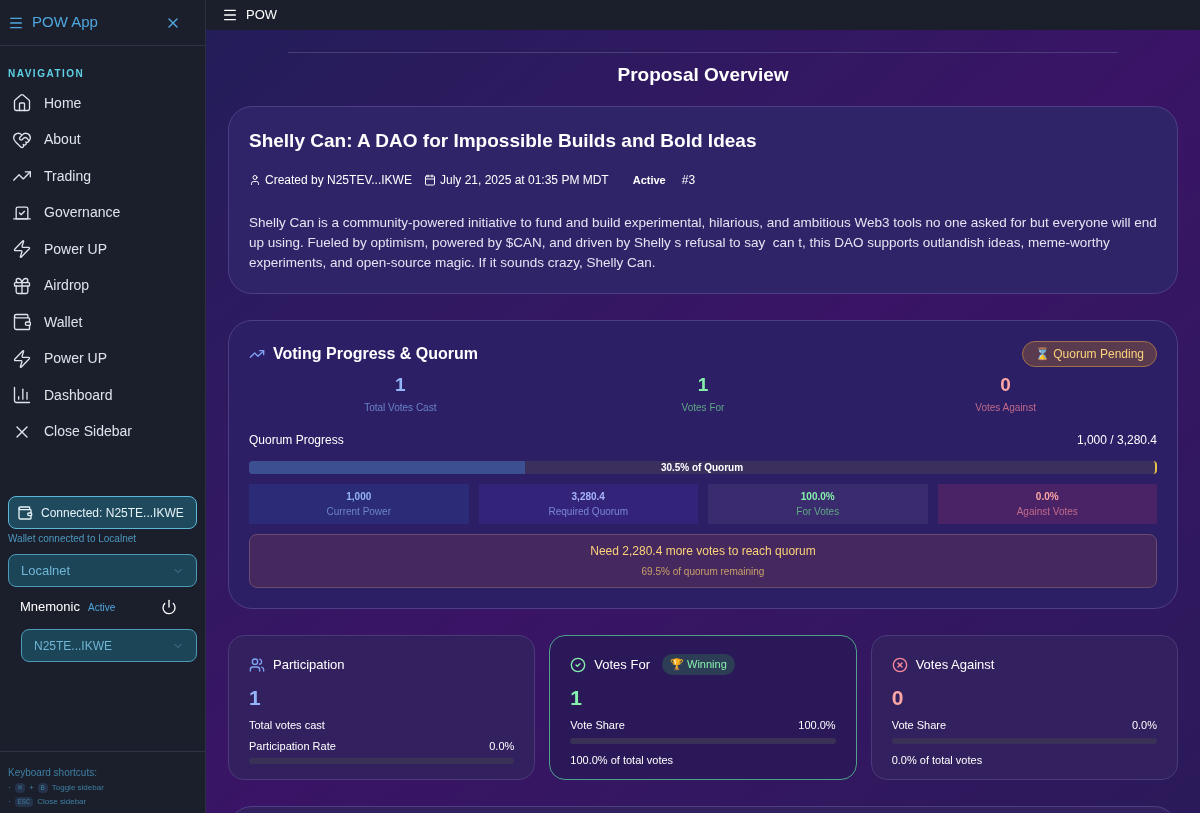 The width and height of the screenshot is (1200, 813). What do you see at coordinates (72, 539) in the screenshot?
I see `wallet-status: Wallet connected to Localnet` at bounding box center [72, 539].